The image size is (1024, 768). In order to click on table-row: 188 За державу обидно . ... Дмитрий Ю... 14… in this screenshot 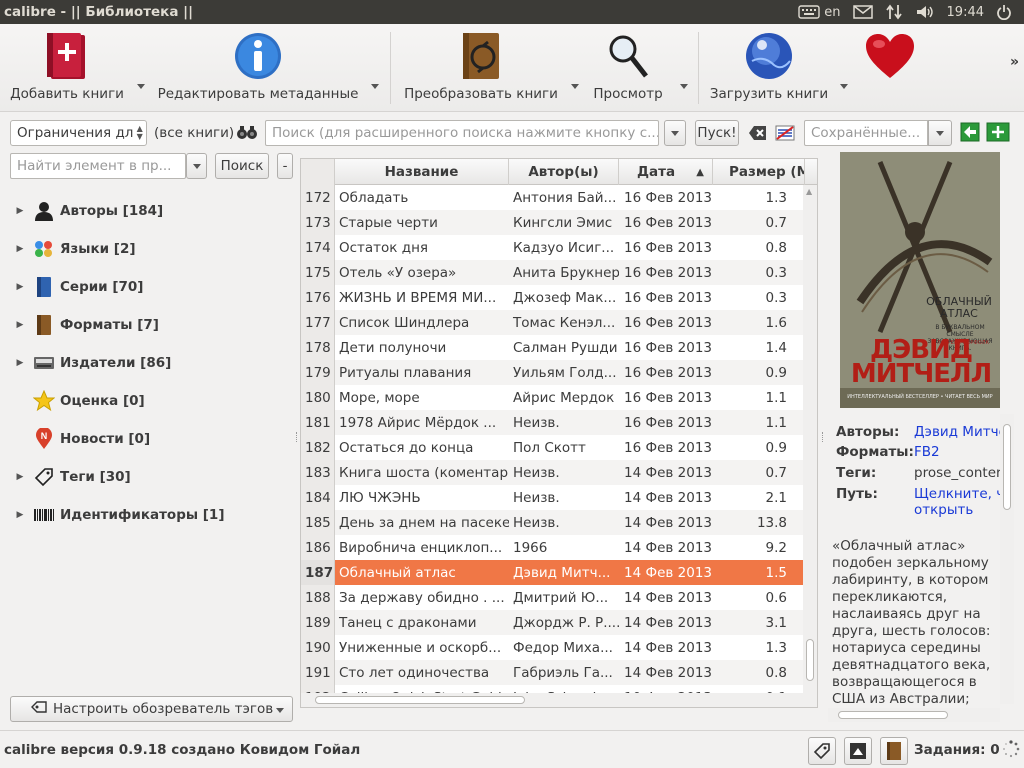, I will do `click(553, 597)`.